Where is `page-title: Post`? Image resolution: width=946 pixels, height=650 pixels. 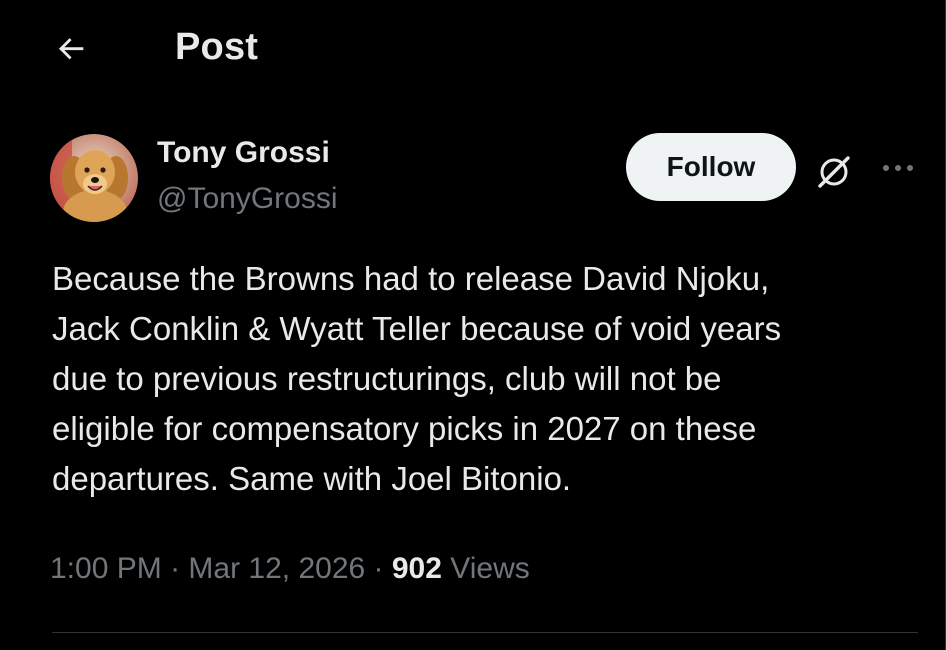 page-title: Post is located at coordinates (217, 47).